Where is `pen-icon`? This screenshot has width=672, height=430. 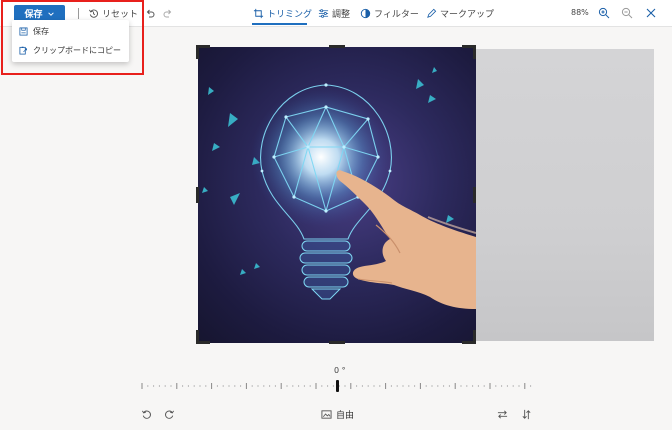 pen-icon is located at coordinates (432, 13).